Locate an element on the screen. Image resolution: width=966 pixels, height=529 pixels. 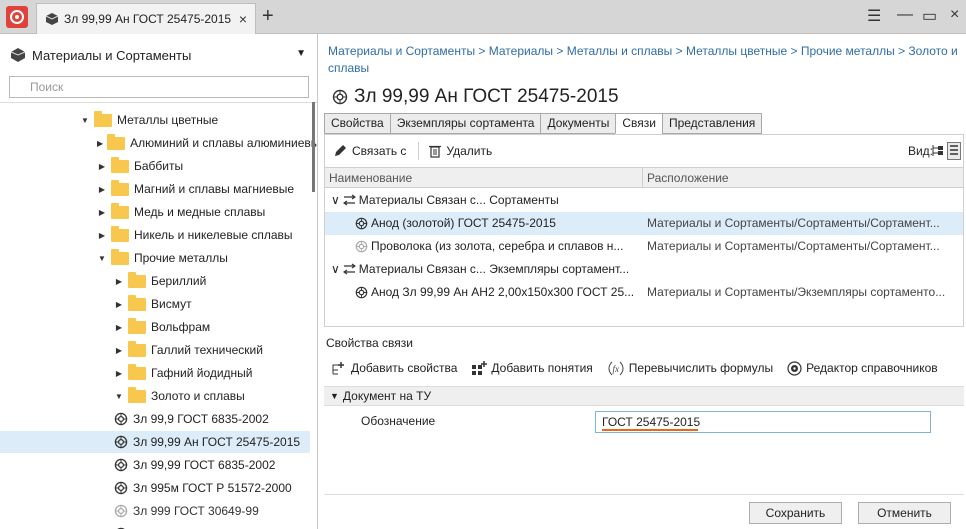
tree-item-label: Зл 99,99 ГОСТ 6835-2002 is located at coordinates (204, 465).